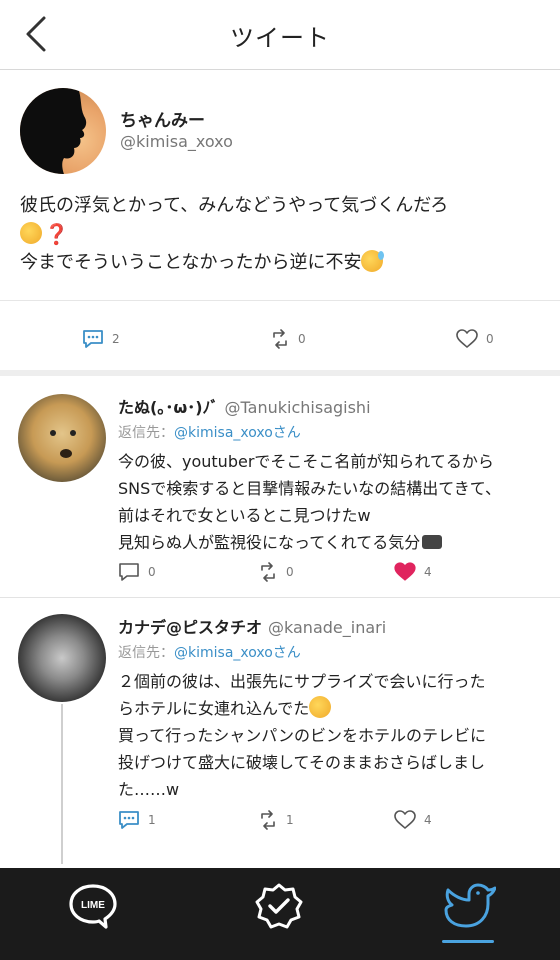 Image resolution: width=560 pixels, height=960 pixels. I want to click on author-handle: @kanade_inari, so click(327, 627).